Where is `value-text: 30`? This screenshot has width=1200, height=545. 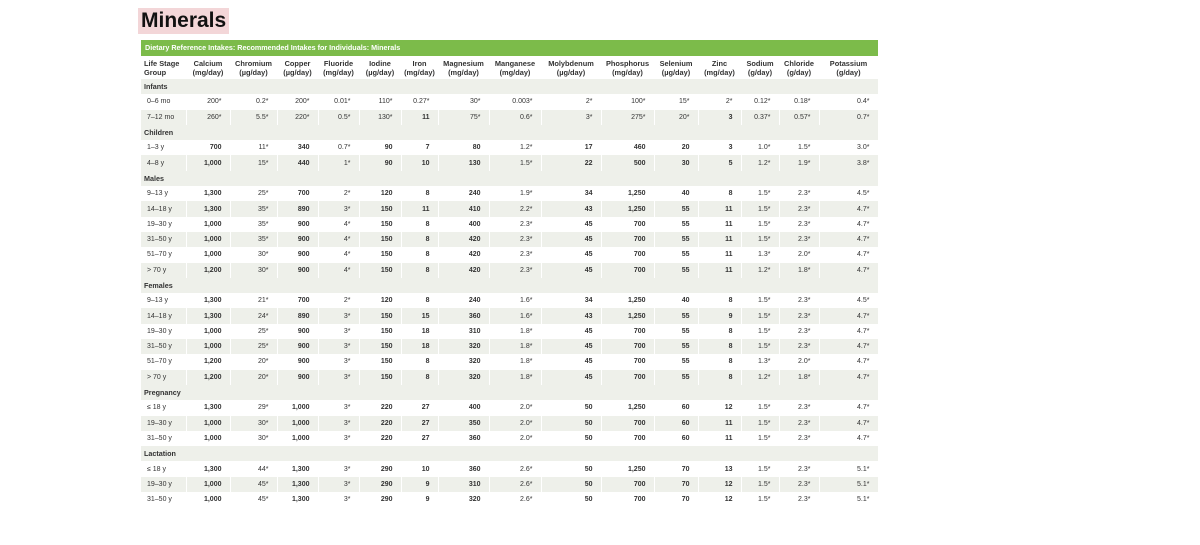 value-text: 30 is located at coordinates (685, 163).